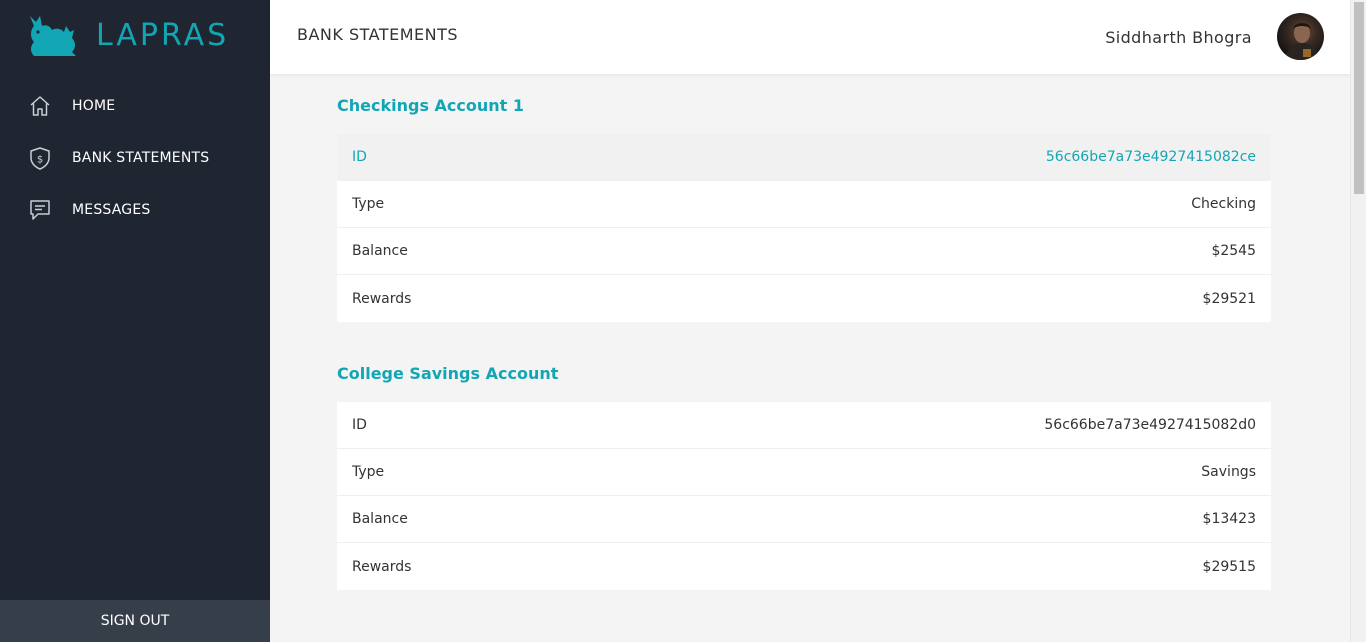  What do you see at coordinates (40, 106) in the screenshot?
I see `home-icon` at bounding box center [40, 106].